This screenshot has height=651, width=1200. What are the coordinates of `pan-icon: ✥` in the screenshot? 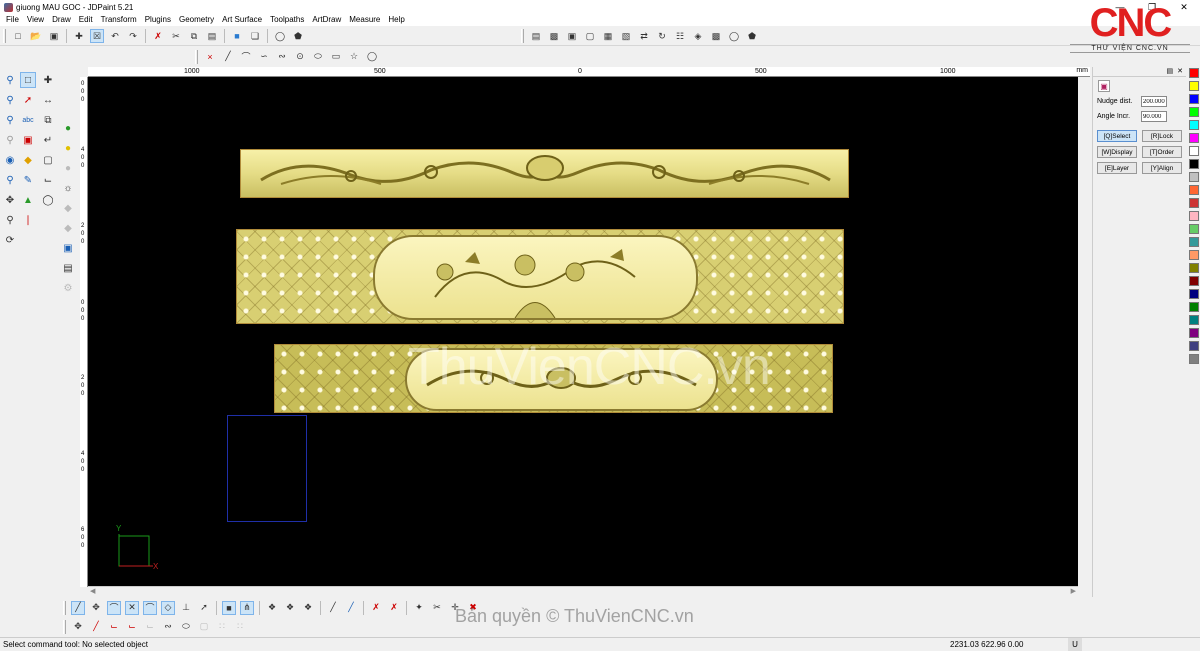 It's located at (10, 200).